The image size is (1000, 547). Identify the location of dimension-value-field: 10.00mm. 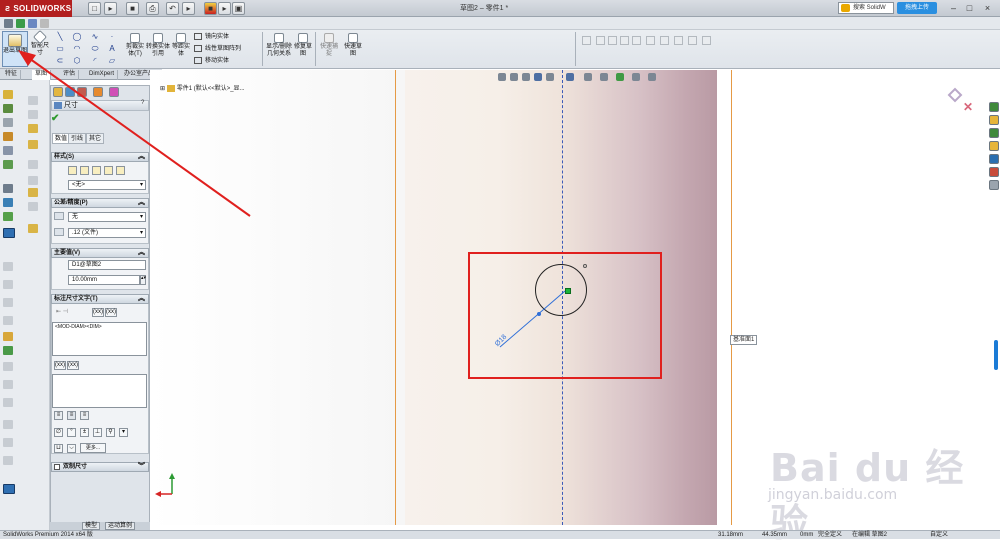
(104, 280).